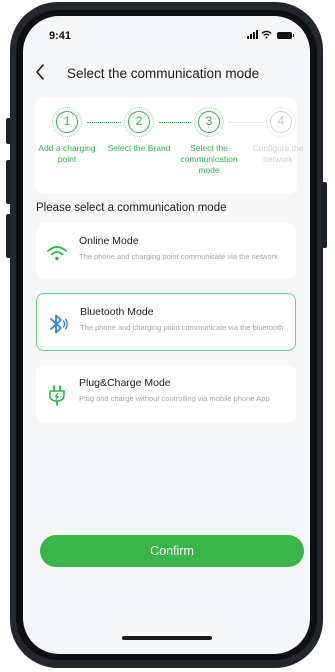 This screenshot has width=335, height=672. Describe the element at coordinates (209, 159) in the screenshot. I see `step-3-label: Select the communication mode` at that location.